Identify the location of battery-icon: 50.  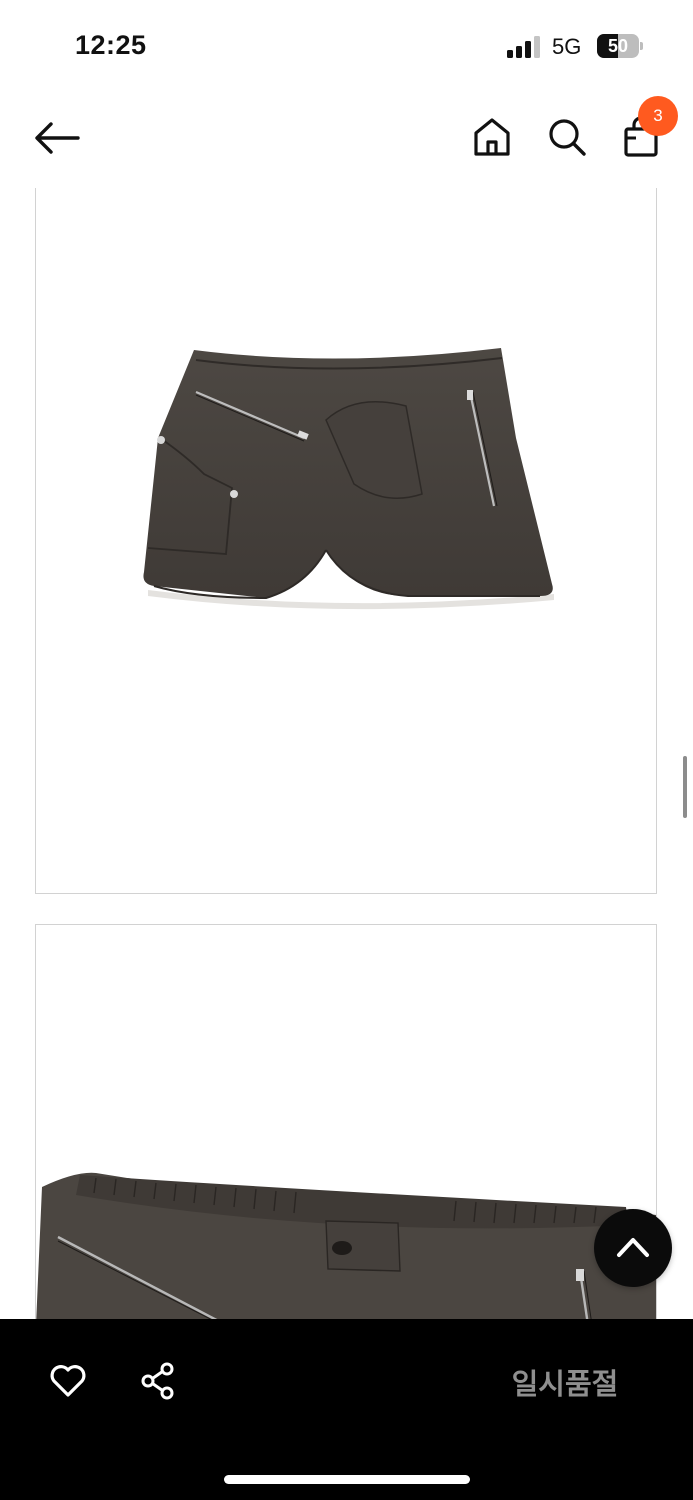
(621, 46).